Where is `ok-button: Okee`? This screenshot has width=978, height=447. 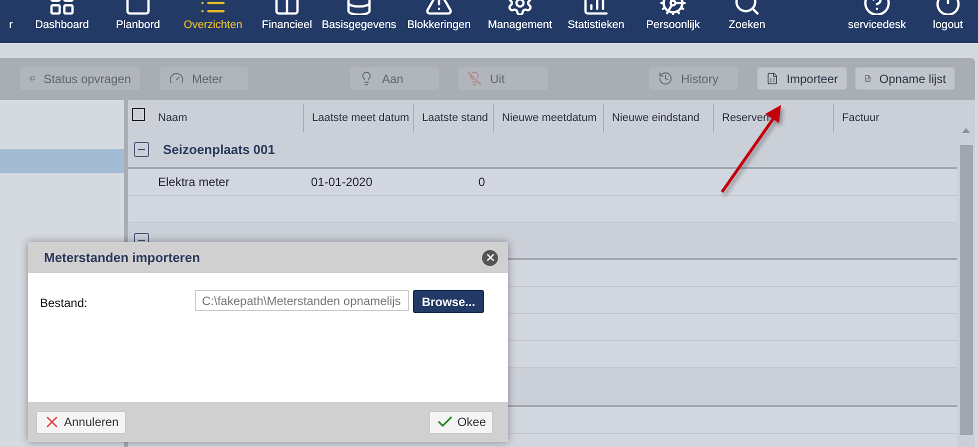
ok-button: Okee is located at coordinates (461, 422).